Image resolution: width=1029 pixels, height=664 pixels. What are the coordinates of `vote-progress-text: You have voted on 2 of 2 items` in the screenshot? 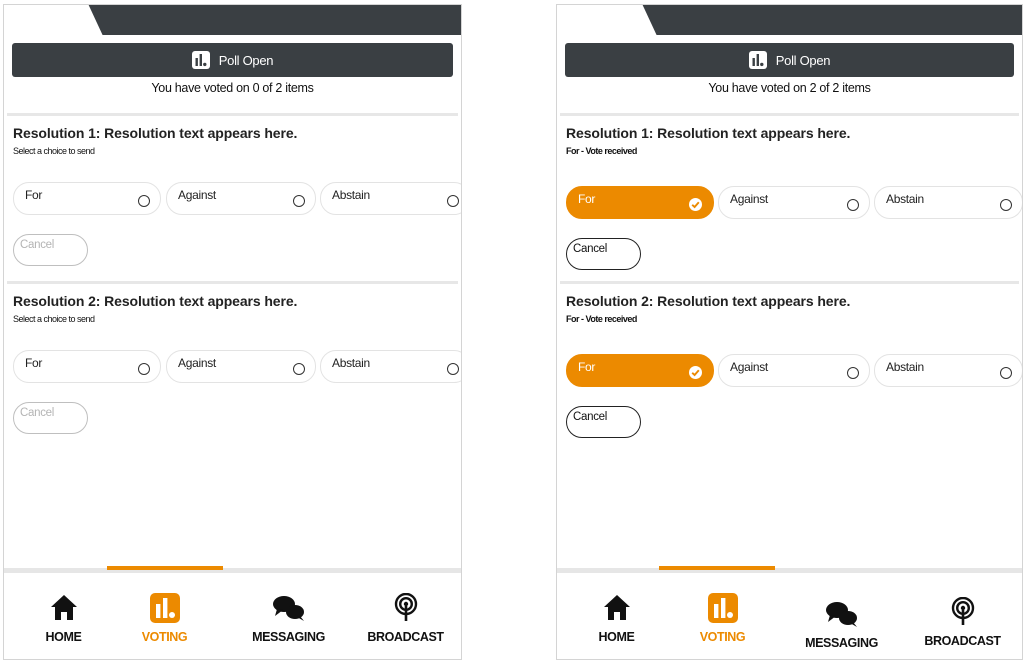 It's located at (789, 88).